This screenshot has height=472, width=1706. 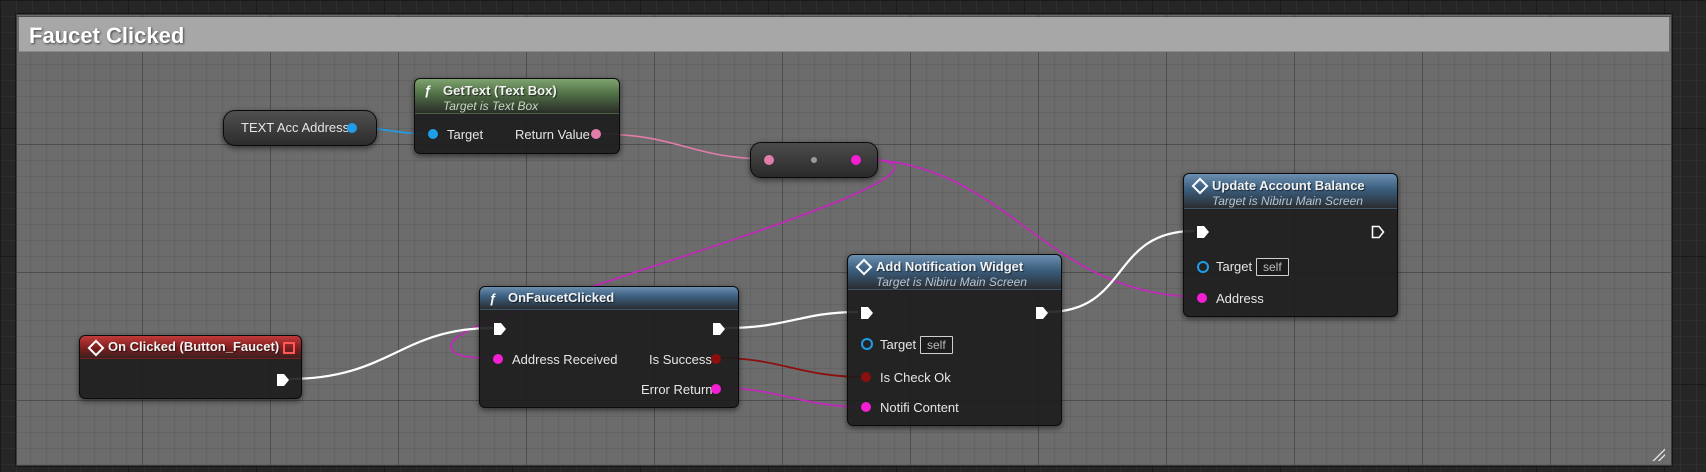 I want to click on is-check-ok-label: Is Check Ok, so click(x=915, y=377).